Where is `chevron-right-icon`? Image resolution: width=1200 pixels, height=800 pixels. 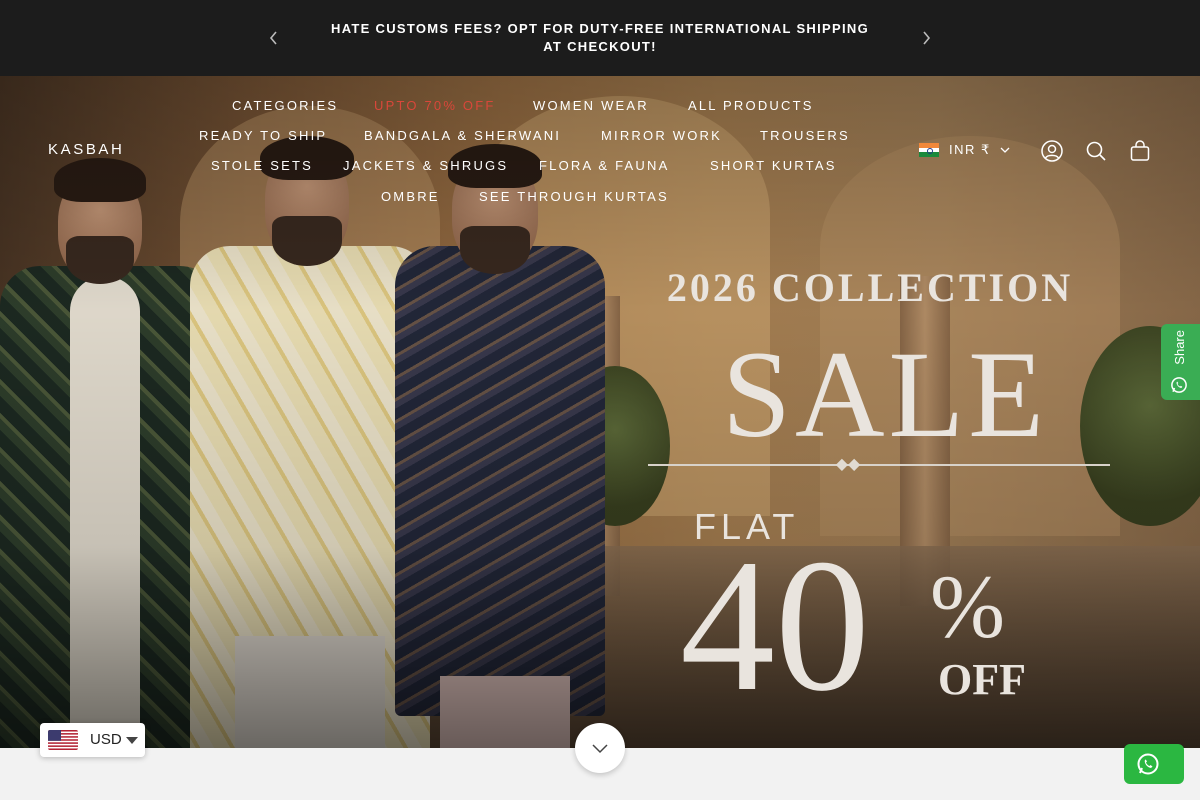 chevron-right-icon is located at coordinates (926, 38).